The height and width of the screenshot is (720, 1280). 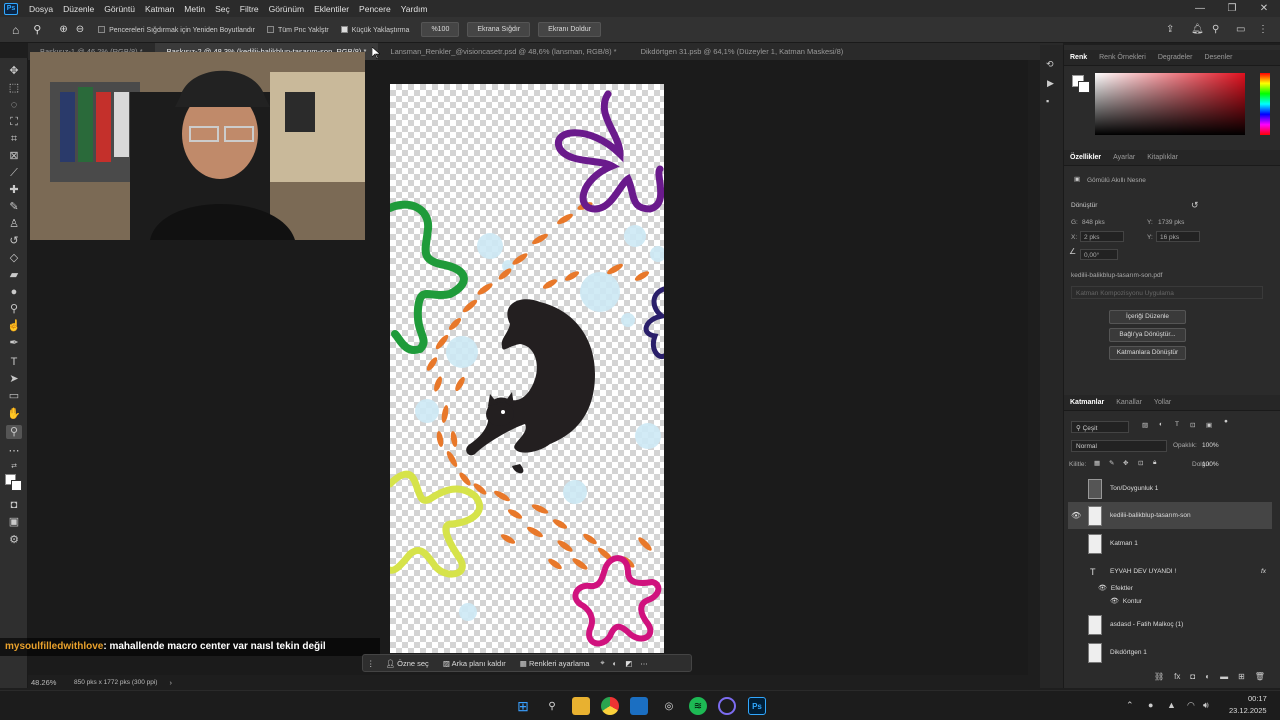 I want to click on type-tool-icon: T, so click(x=14, y=362).